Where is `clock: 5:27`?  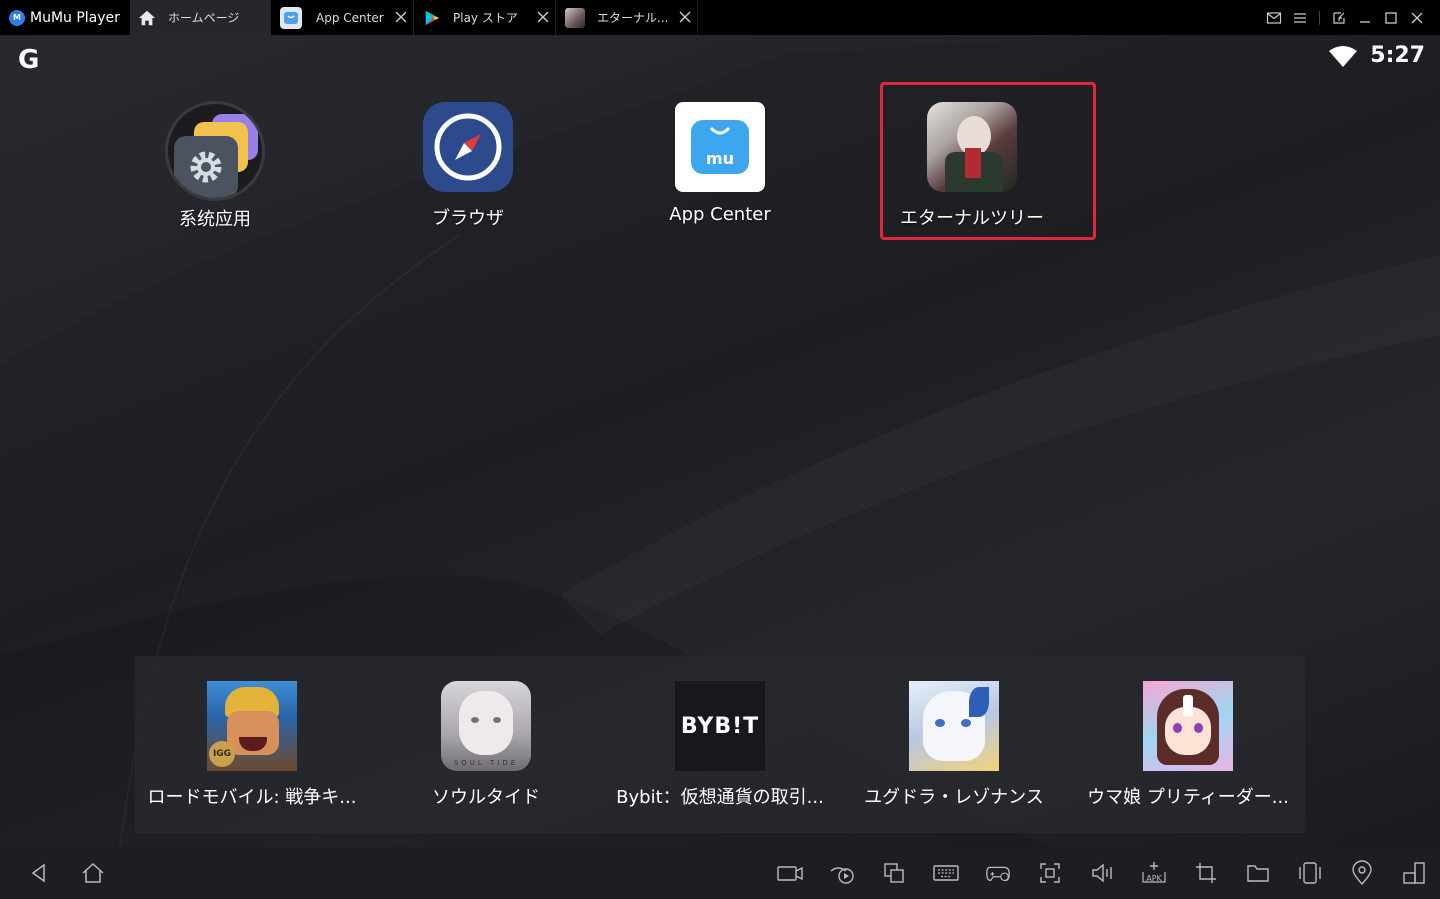
clock: 5:27 is located at coordinates (1397, 55).